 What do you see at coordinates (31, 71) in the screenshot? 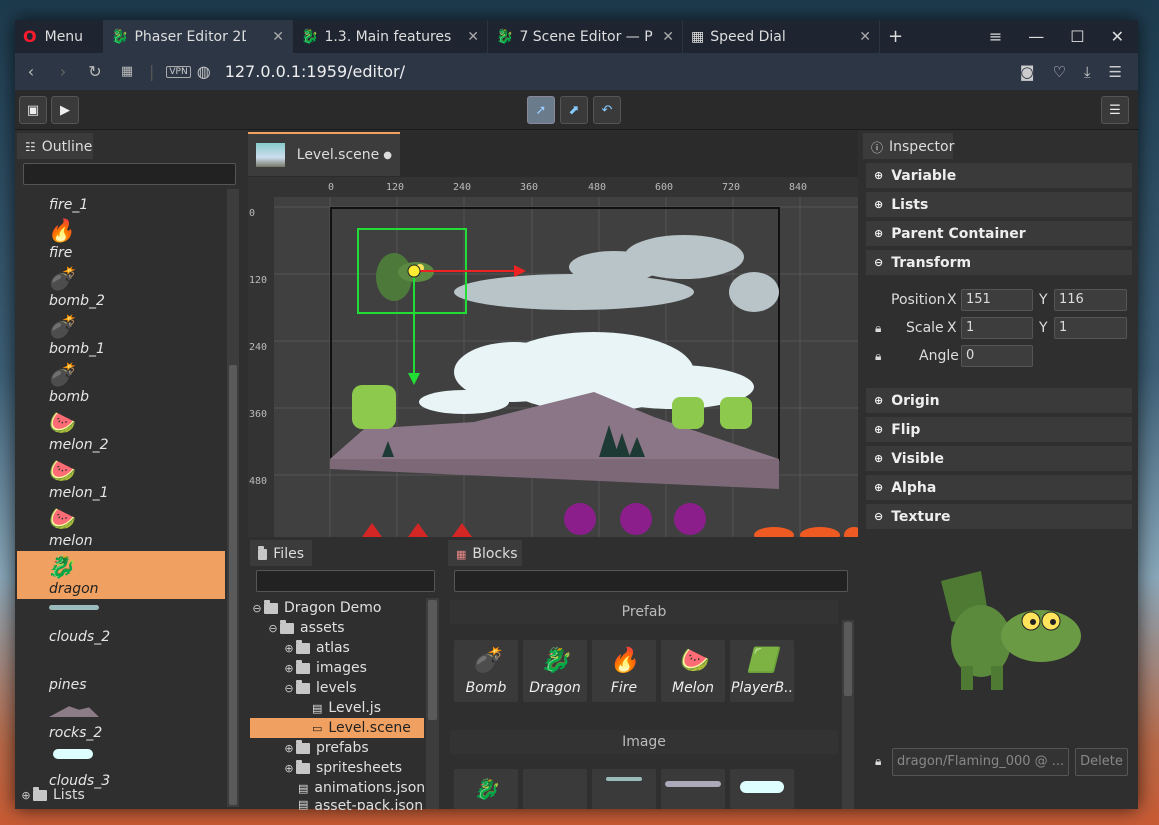
I see `back-icon: ‹` at bounding box center [31, 71].